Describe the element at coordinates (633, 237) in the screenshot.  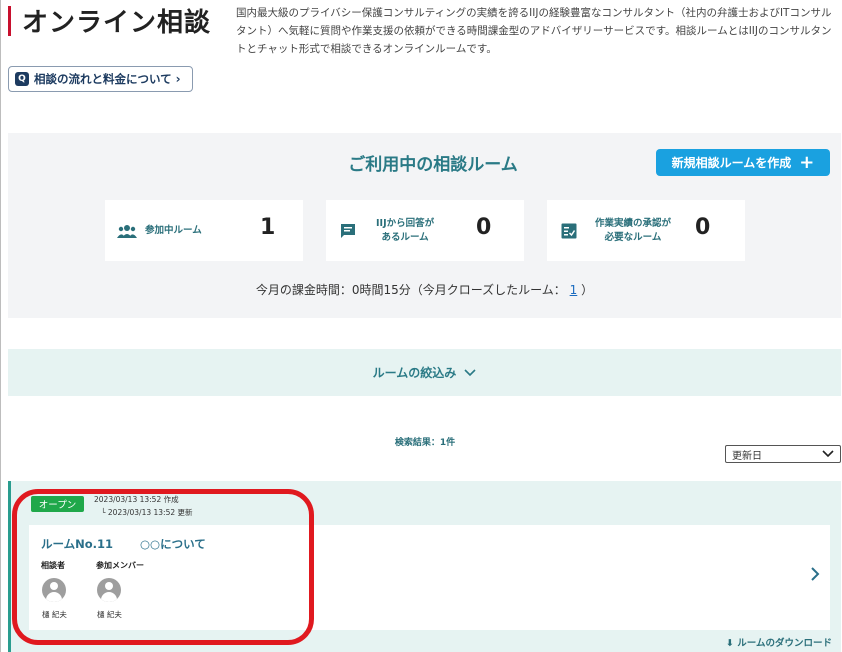
I see `stat-label-line: 必要なルーム` at that location.